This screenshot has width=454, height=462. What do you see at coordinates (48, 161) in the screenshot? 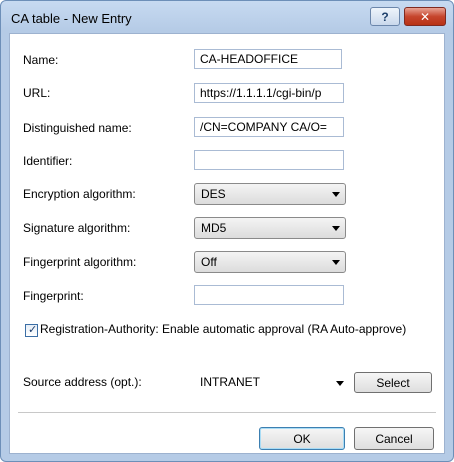
I see `identifier-label: Identifier:` at bounding box center [48, 161].